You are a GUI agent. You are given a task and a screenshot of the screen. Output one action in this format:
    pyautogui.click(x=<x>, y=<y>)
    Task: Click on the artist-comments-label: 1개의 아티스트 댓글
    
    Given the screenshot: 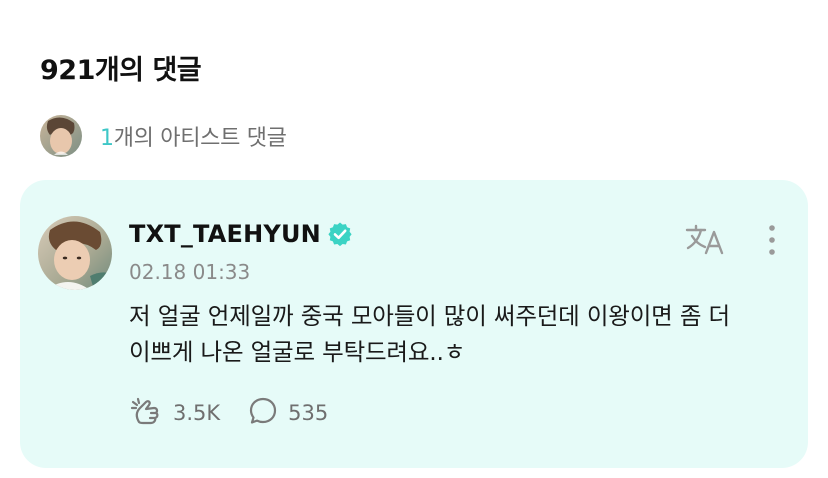 What is the action you would take?
    pyautogui.click(x=193, y=136)
    